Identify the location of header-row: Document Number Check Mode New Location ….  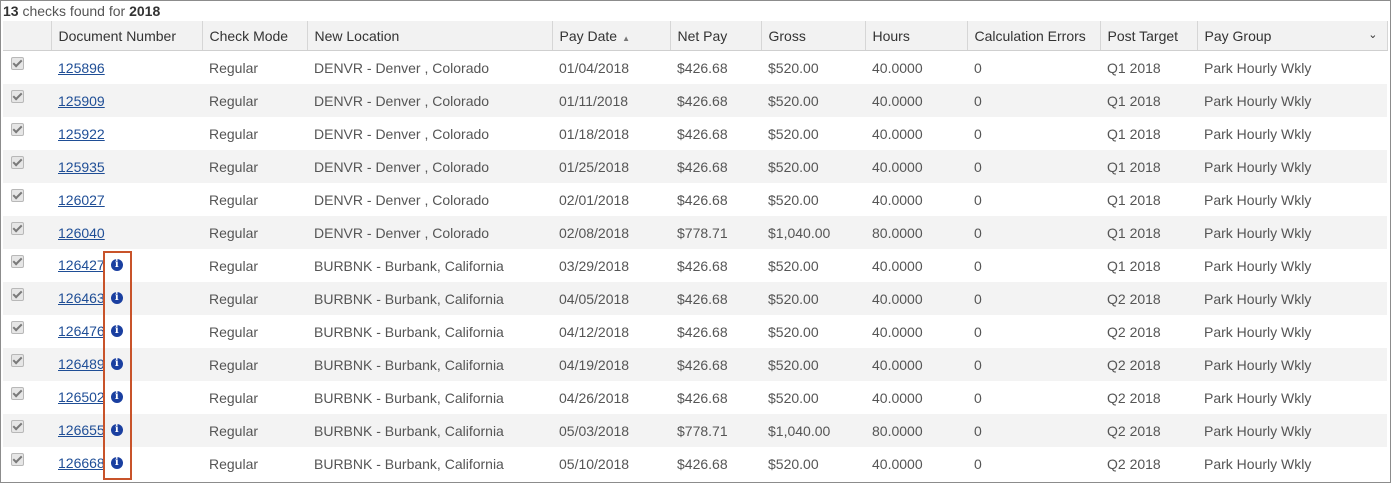
(695, 36).